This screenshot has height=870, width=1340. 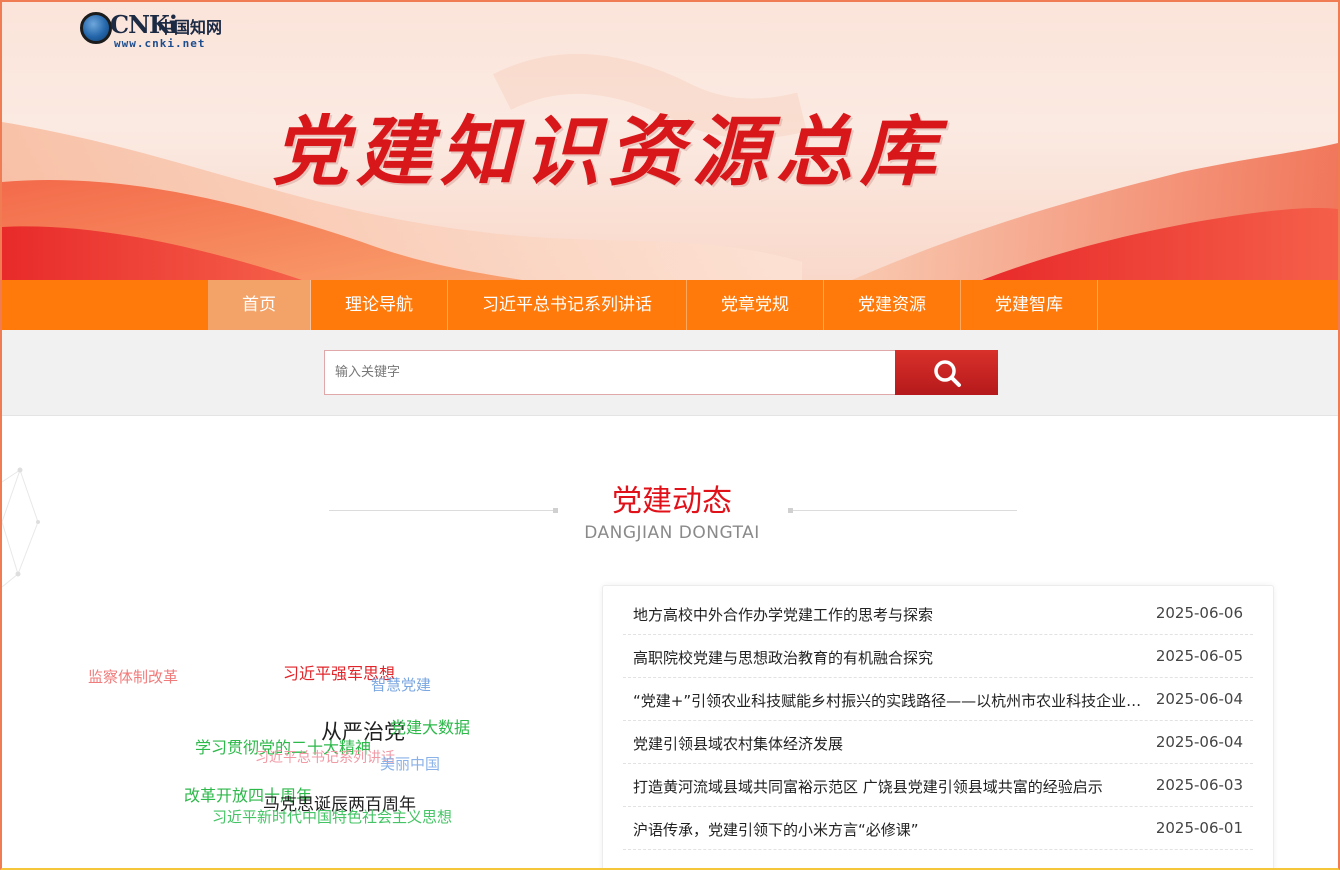 What do you see at coordinates (672, 533) in the screenshot?
I see `section-subtitle: DANGJIAN DONGTAI` at bounding box center [672, 533].